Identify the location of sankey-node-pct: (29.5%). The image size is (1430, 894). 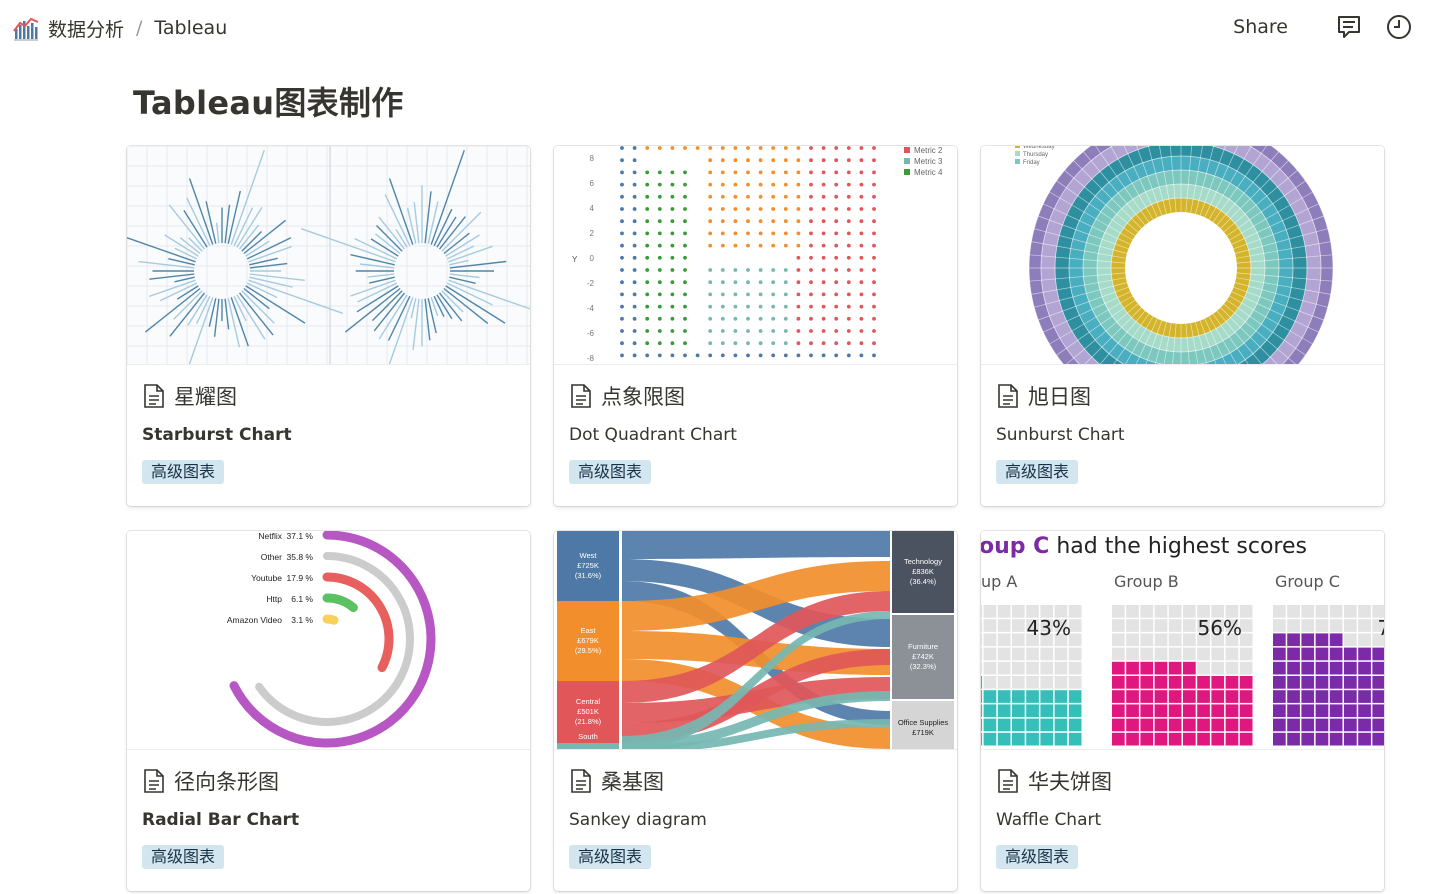
(588, 650).